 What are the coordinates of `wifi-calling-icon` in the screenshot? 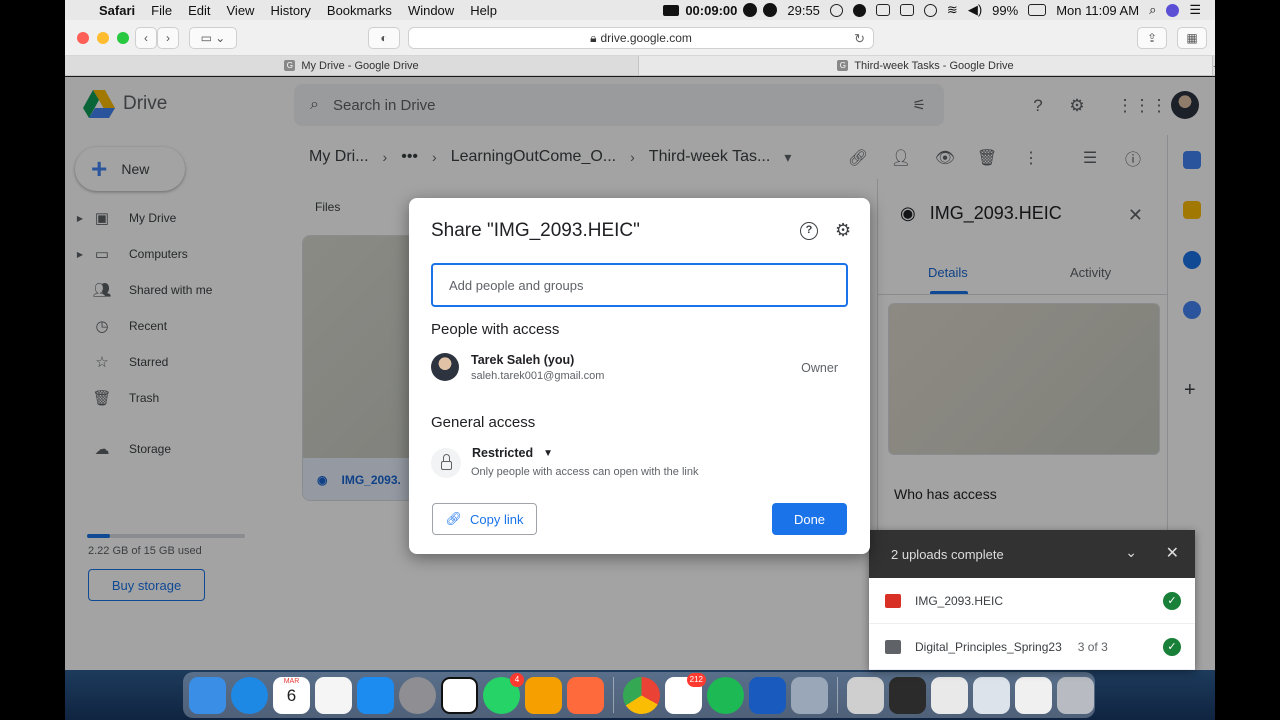 It's located at (882, 10).